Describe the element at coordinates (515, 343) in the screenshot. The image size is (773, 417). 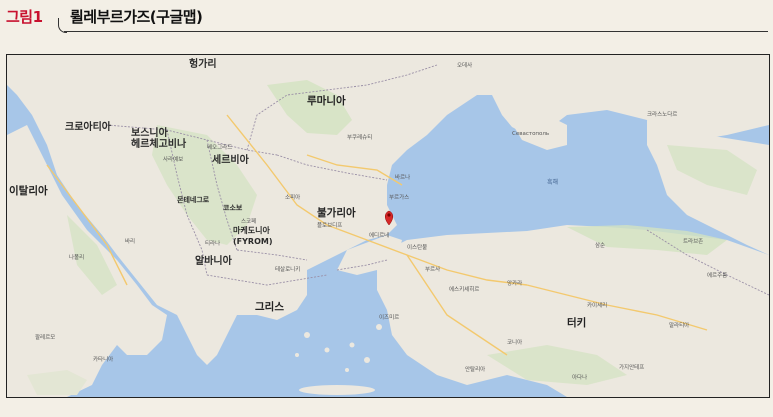
I see `label-konya: 코니아` at that location.